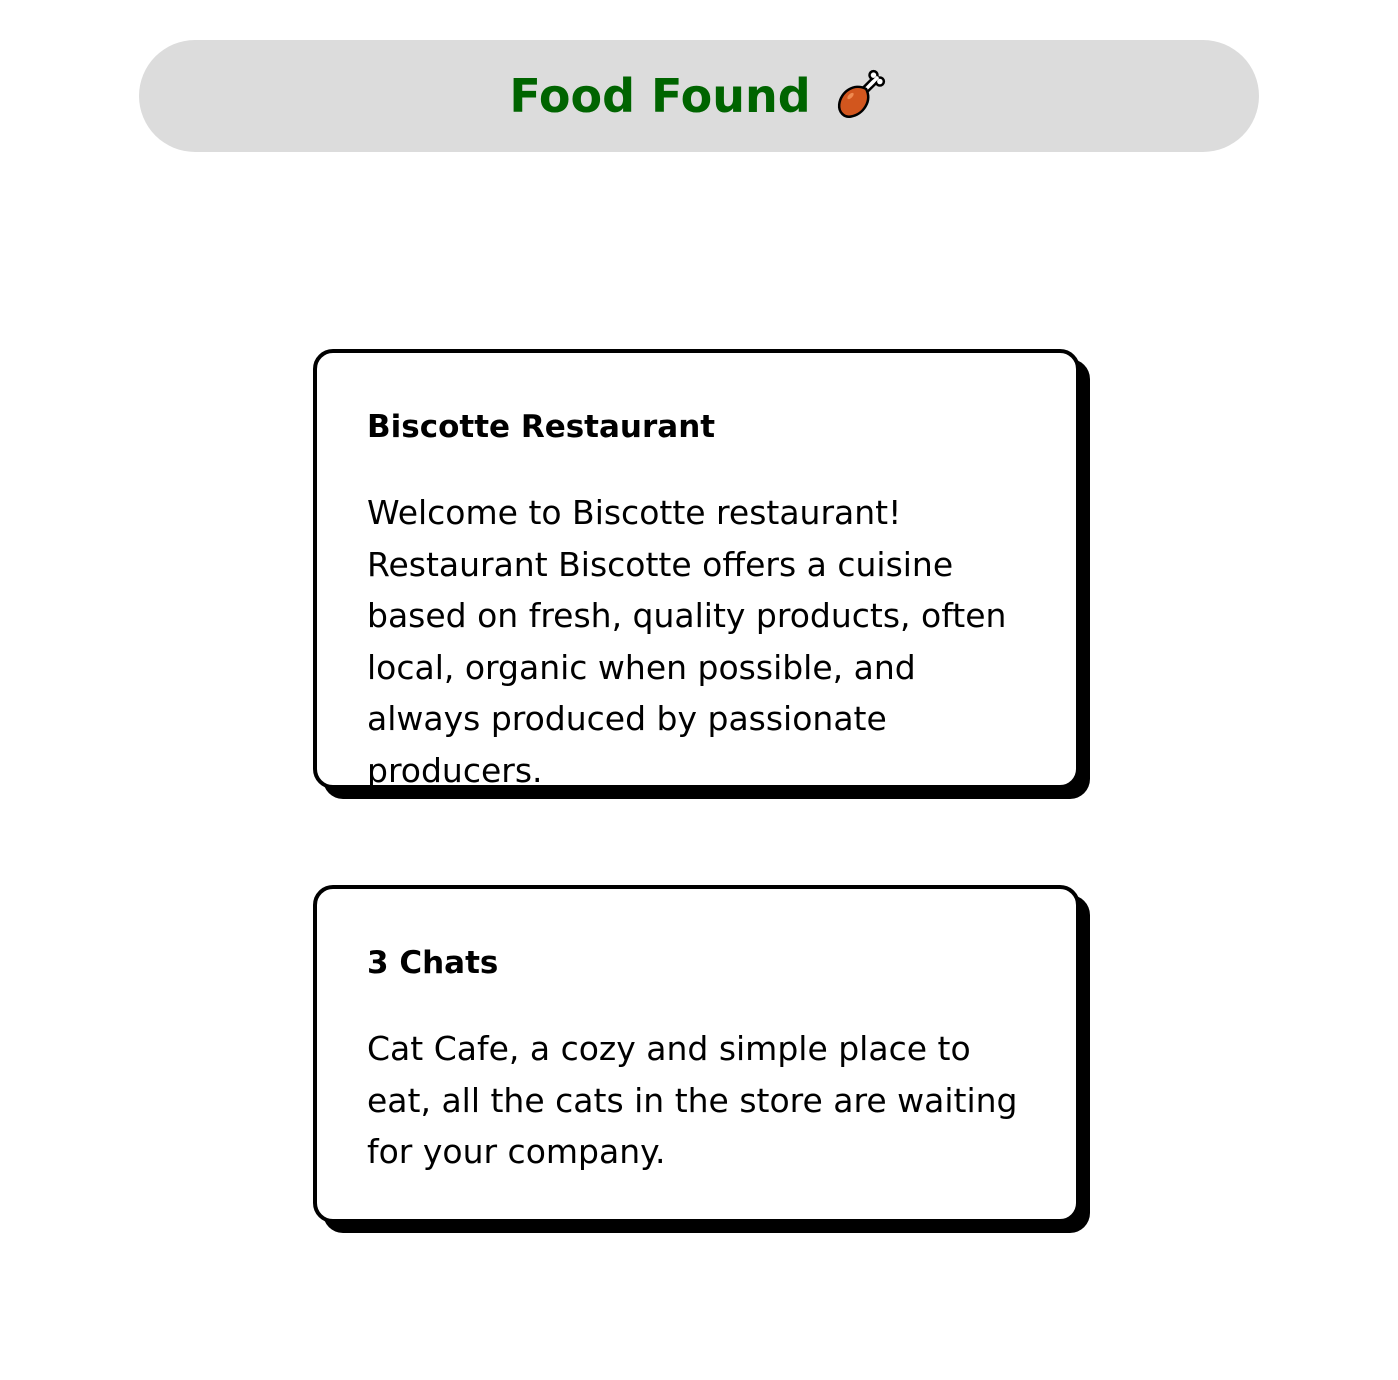 The height and width of the screenshot is (1380, 1398). I want to click on restaurant-card-title: 3 Chats, so click(433, 963).